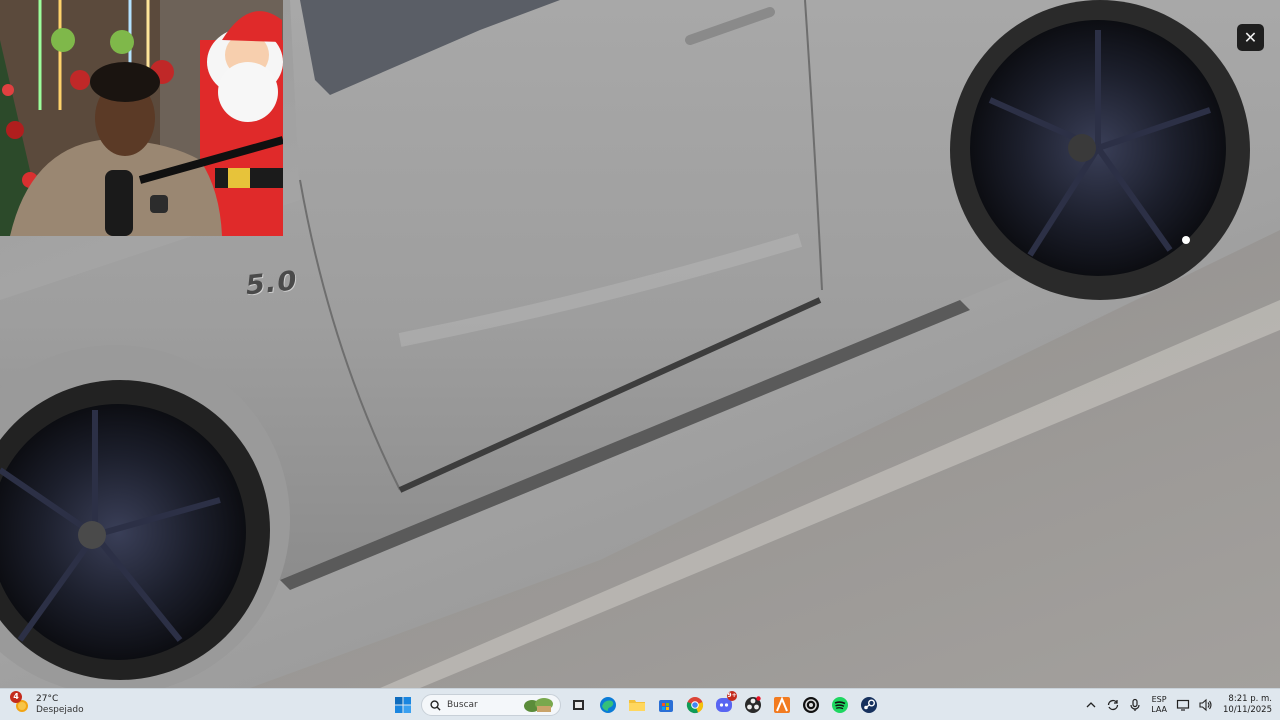 The height and width of the screenshot is (720, 1280). I want to click on dark-app-icon, so click(811, 705).